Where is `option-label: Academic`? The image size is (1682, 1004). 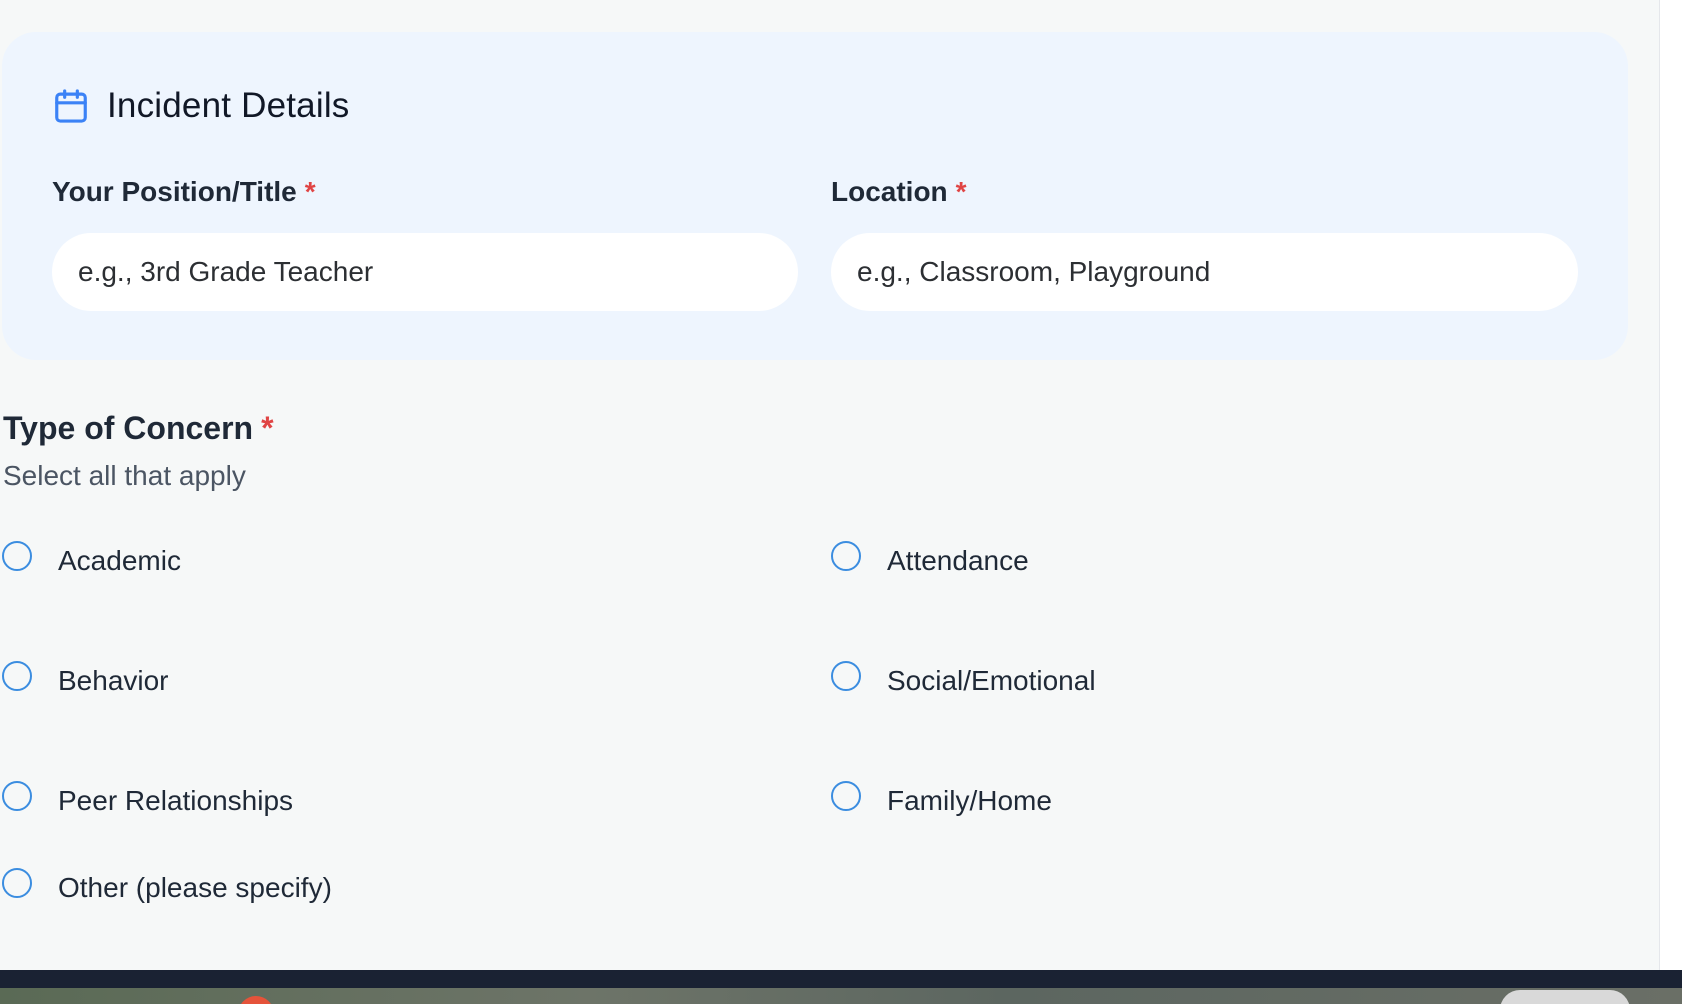
option-label: Academic is located at coordinates (119, 560).